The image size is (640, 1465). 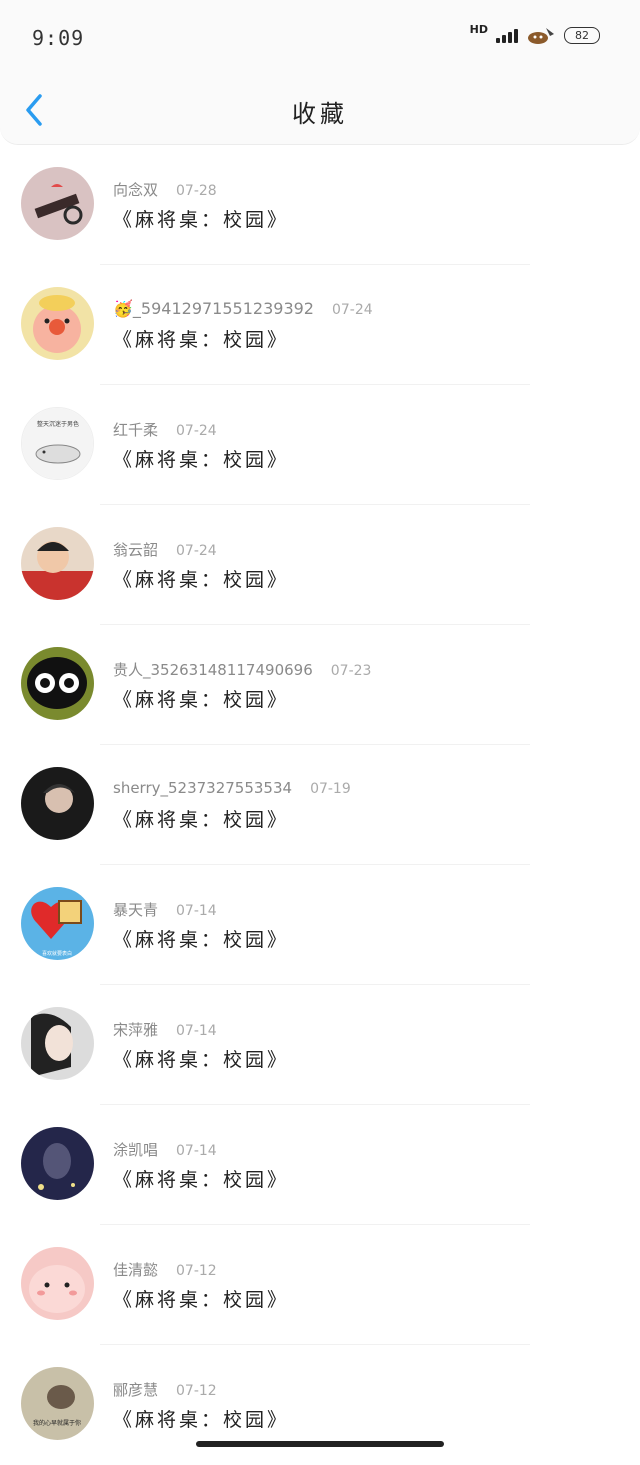 What do you see at coordinates (136, 430) in the screenshot?
I see `username: 红千柔` at bounding box center [136, 430].